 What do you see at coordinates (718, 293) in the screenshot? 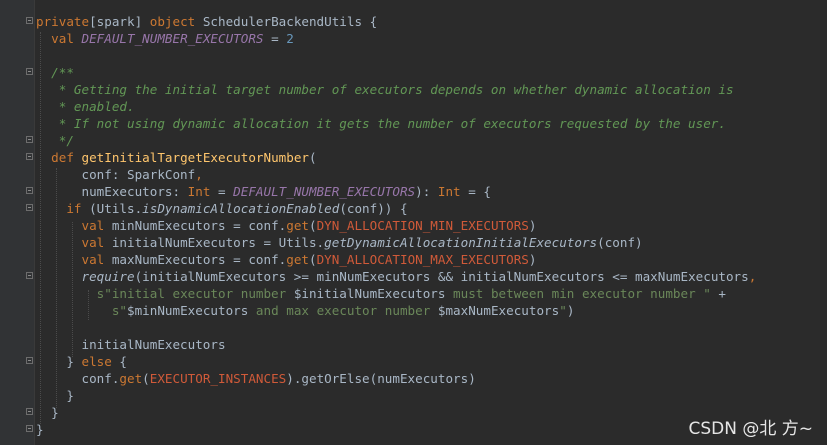
I see `code-token: +` at bounding box center [718, 293].